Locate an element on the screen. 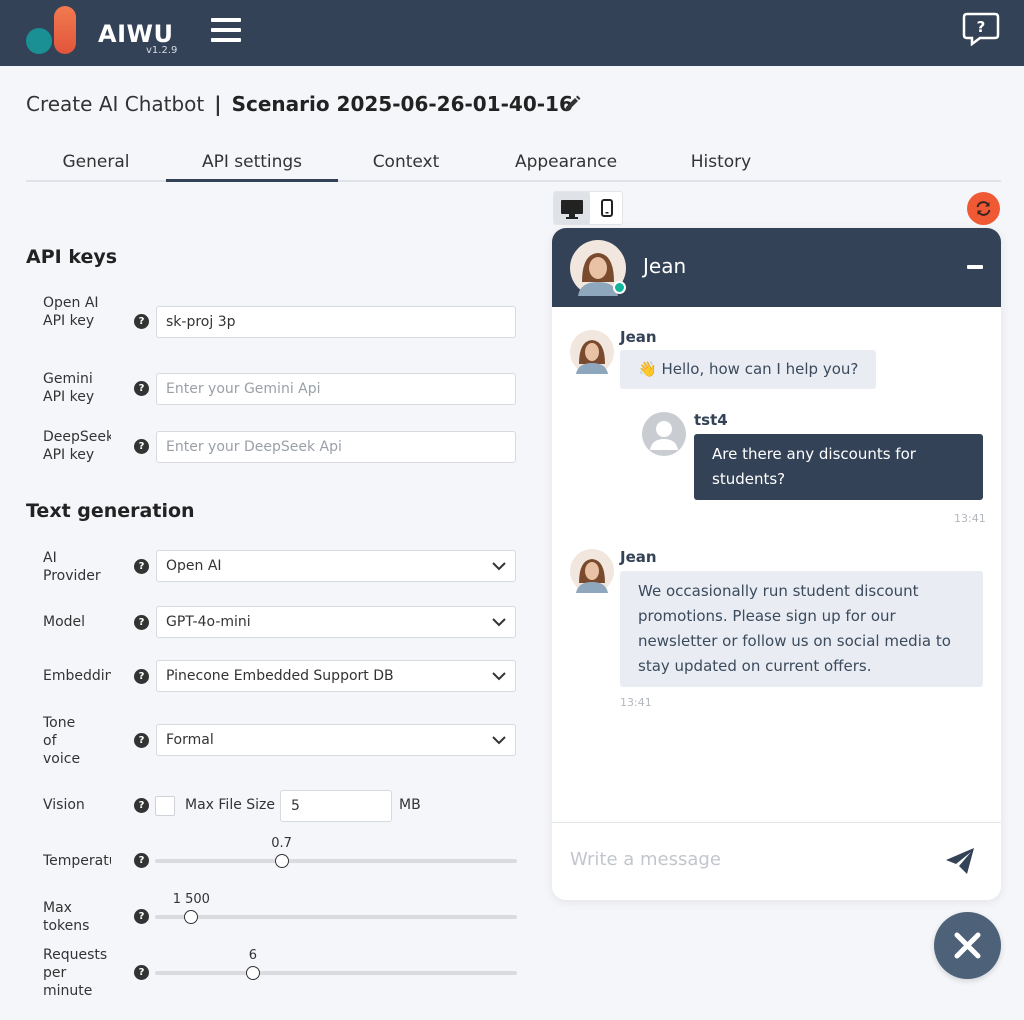  pencil-edit-icon is located at coordinates (572, 104).